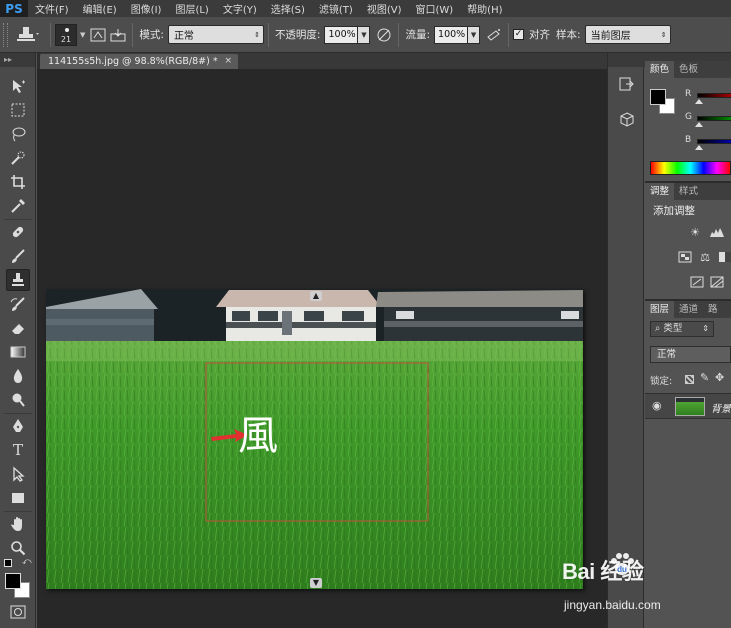  Describe the element at coordinates (674, 211) in the screenshot. I see `add-adjustment-title: 添加调整` at that location.